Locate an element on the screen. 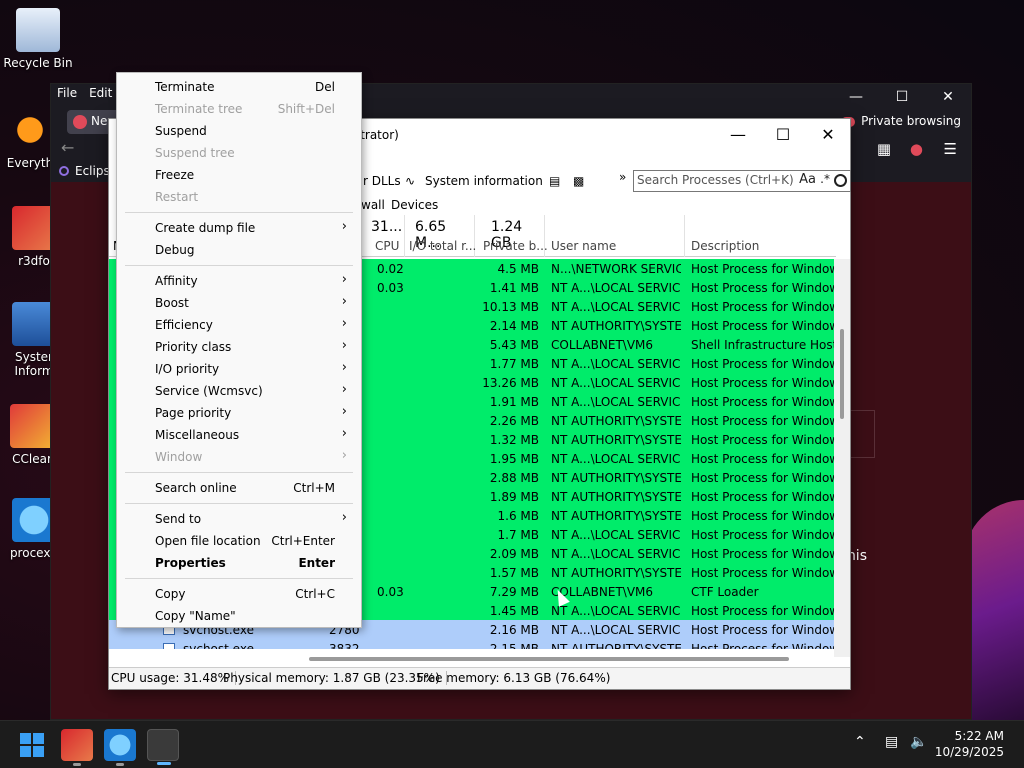  menu-item-debug: Debug is located at coordinates (239, 250).